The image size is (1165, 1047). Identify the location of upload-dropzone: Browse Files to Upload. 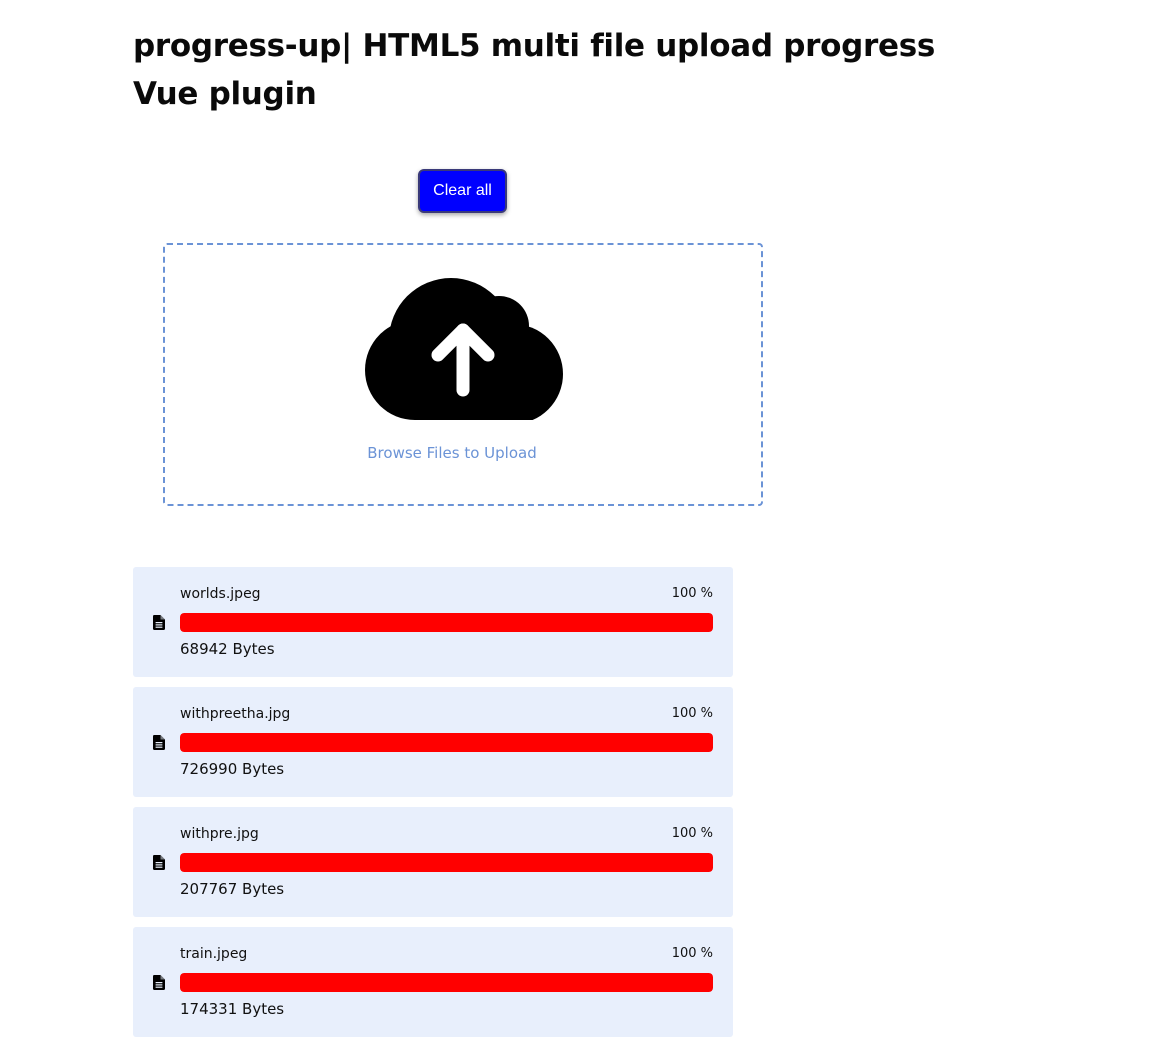
(463, 374).